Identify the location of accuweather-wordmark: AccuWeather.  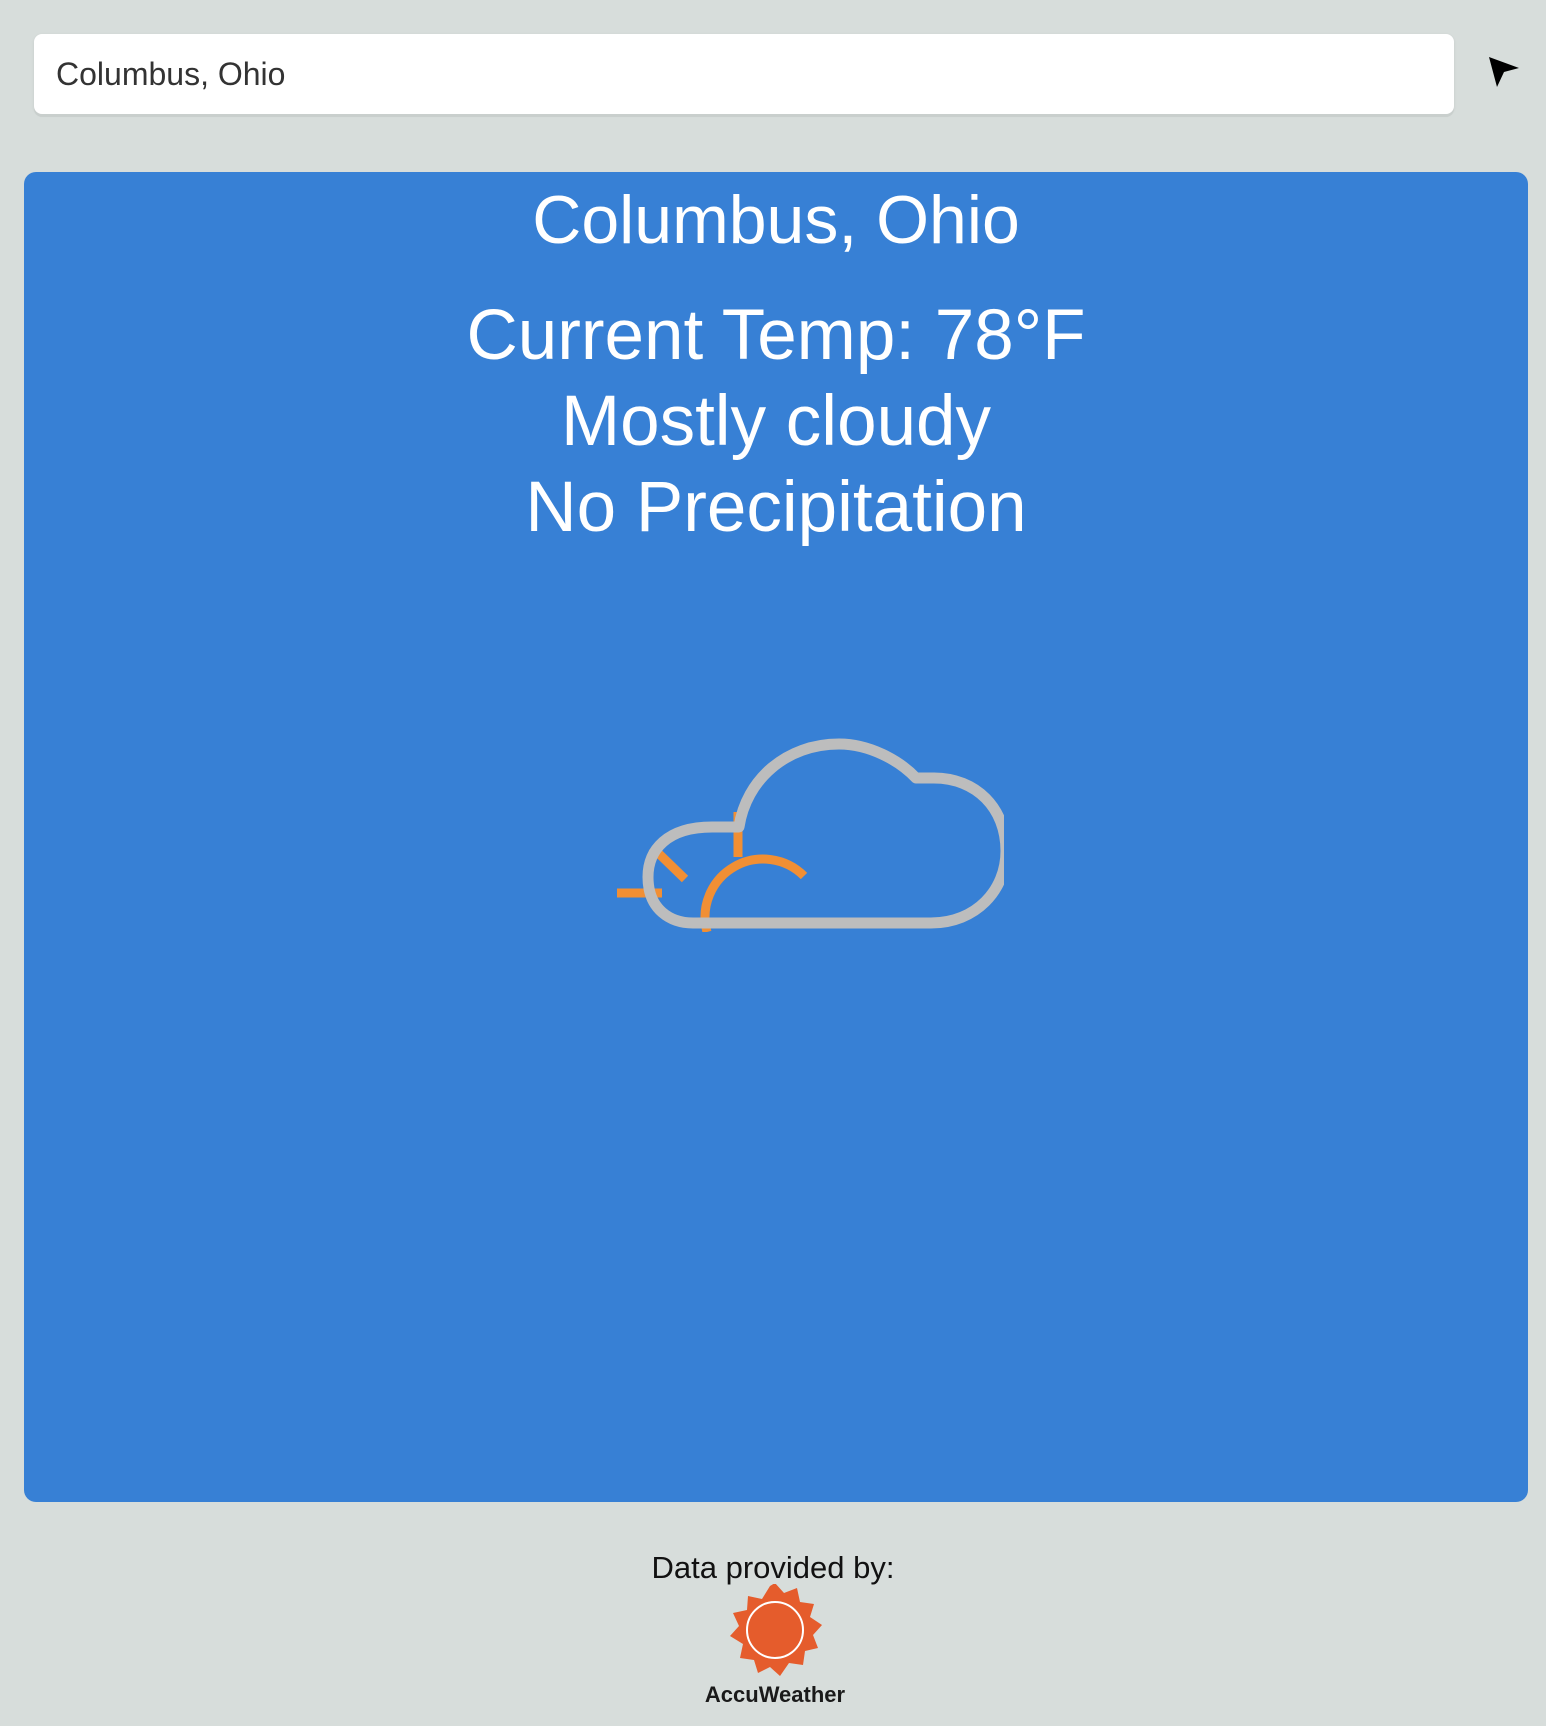
(775, 1694).